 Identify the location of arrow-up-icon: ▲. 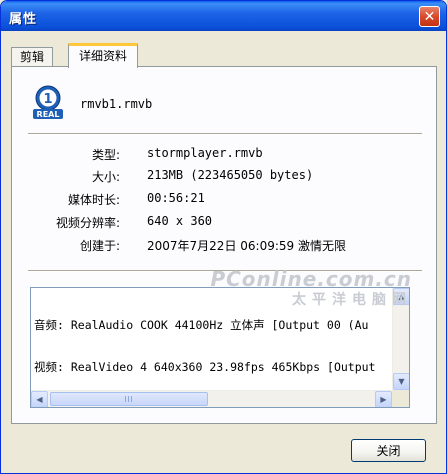
(401, 296).